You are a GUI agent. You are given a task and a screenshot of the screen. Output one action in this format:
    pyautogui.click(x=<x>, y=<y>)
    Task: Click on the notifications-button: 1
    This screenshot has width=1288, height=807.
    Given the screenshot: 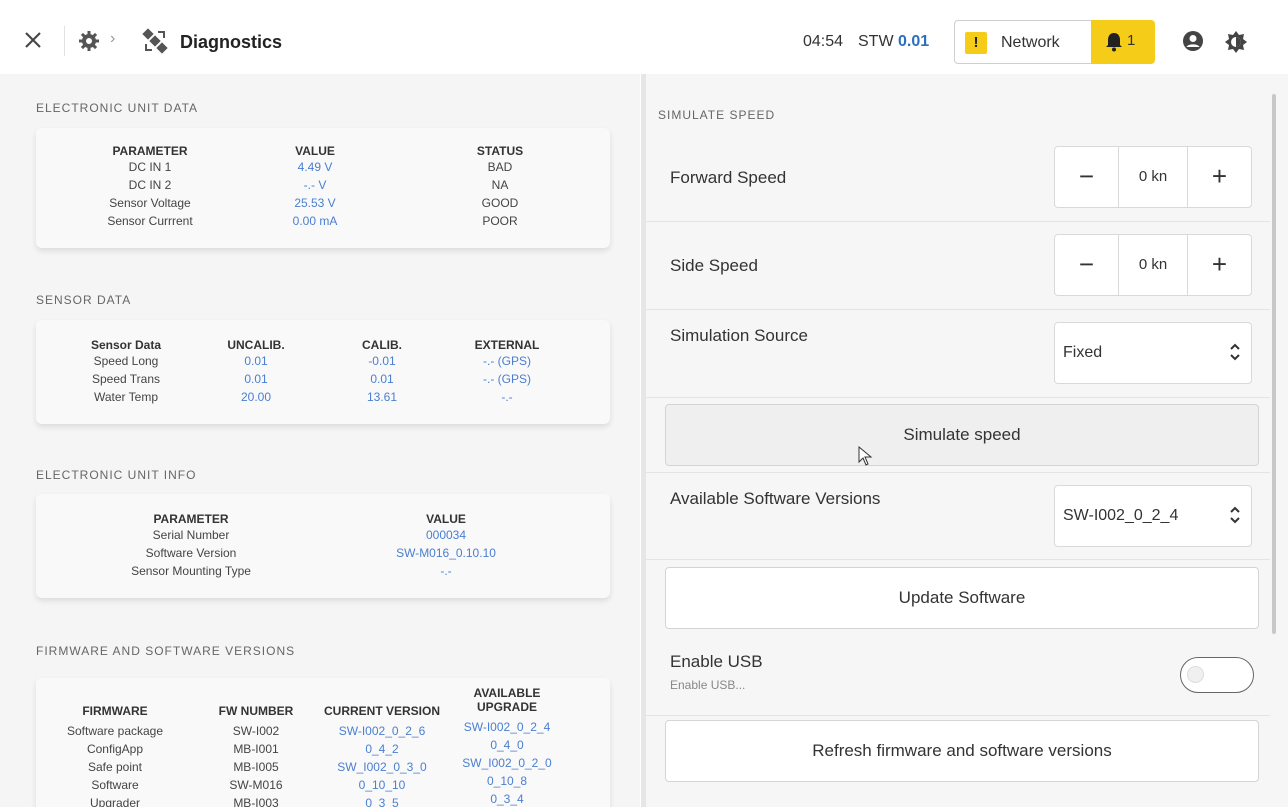 What is the action you would take?
    pyautogui.click(x=1123, y=42)
    